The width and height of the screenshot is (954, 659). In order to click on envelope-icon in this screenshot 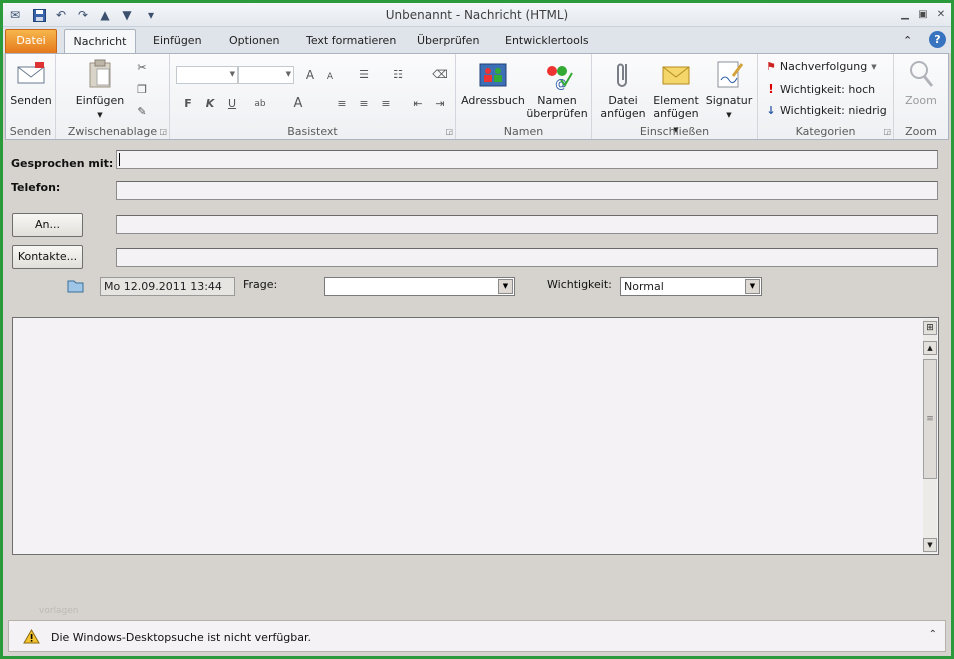, I will do `click(676, 74)`.